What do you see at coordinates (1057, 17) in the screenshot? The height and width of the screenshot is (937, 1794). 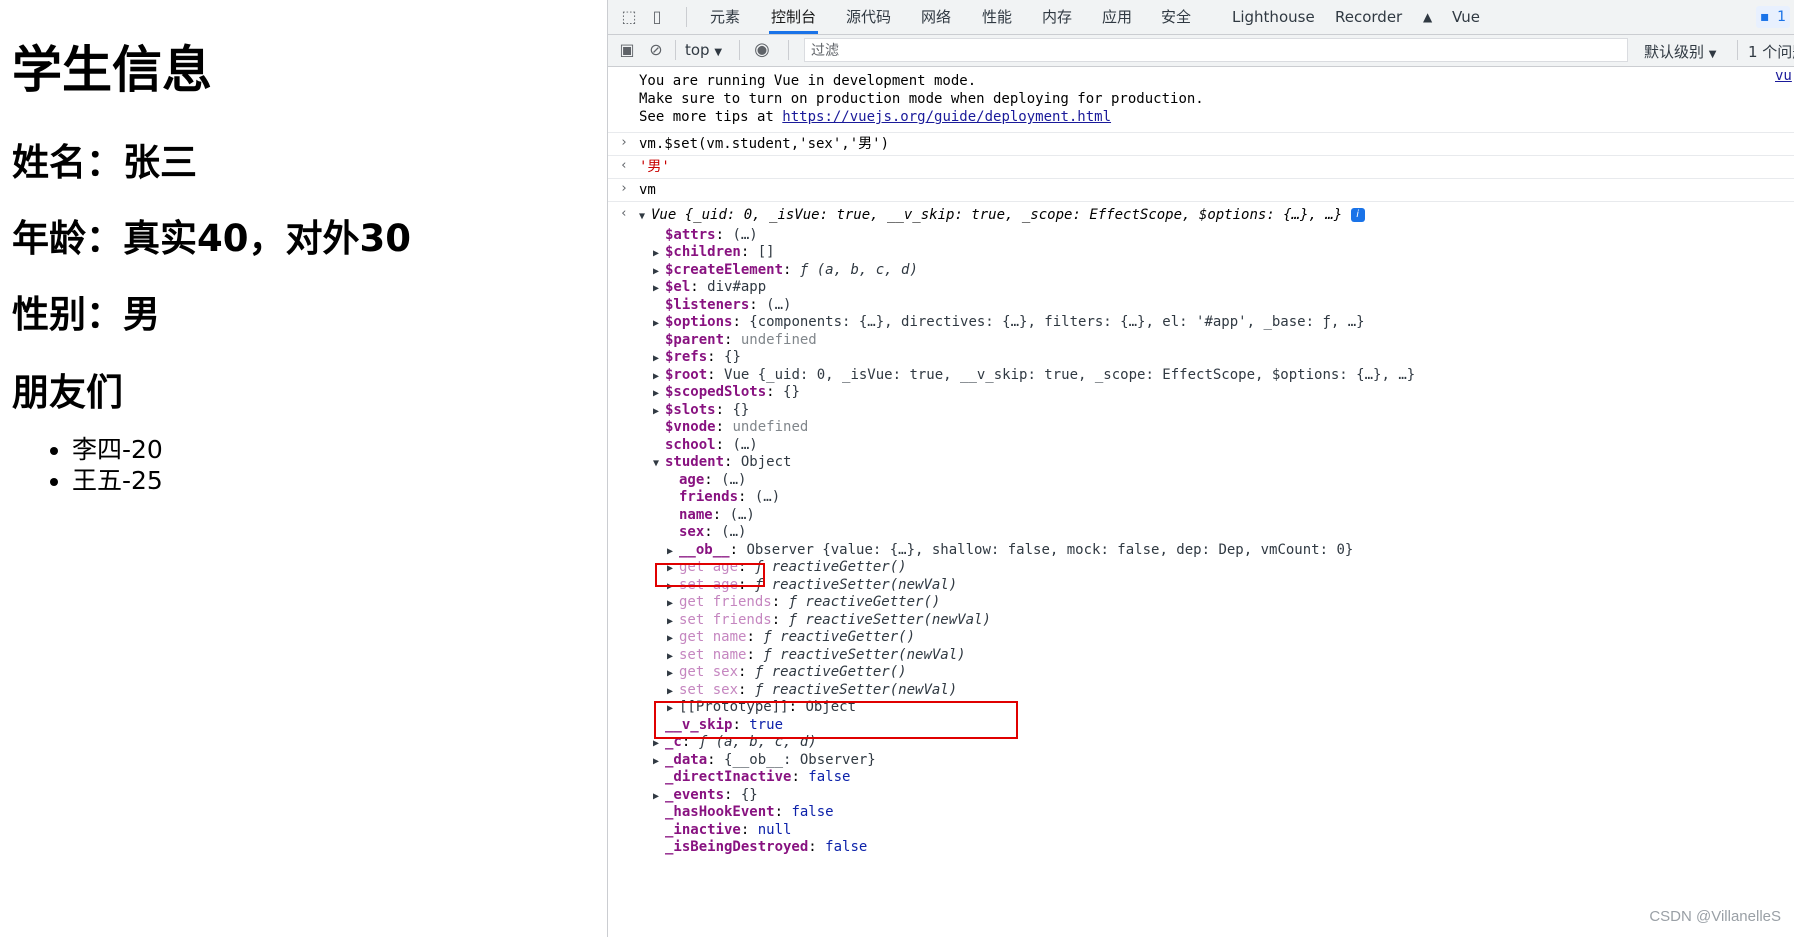 I see `tab-memory: 内存` at bounding box center [1057, 17].